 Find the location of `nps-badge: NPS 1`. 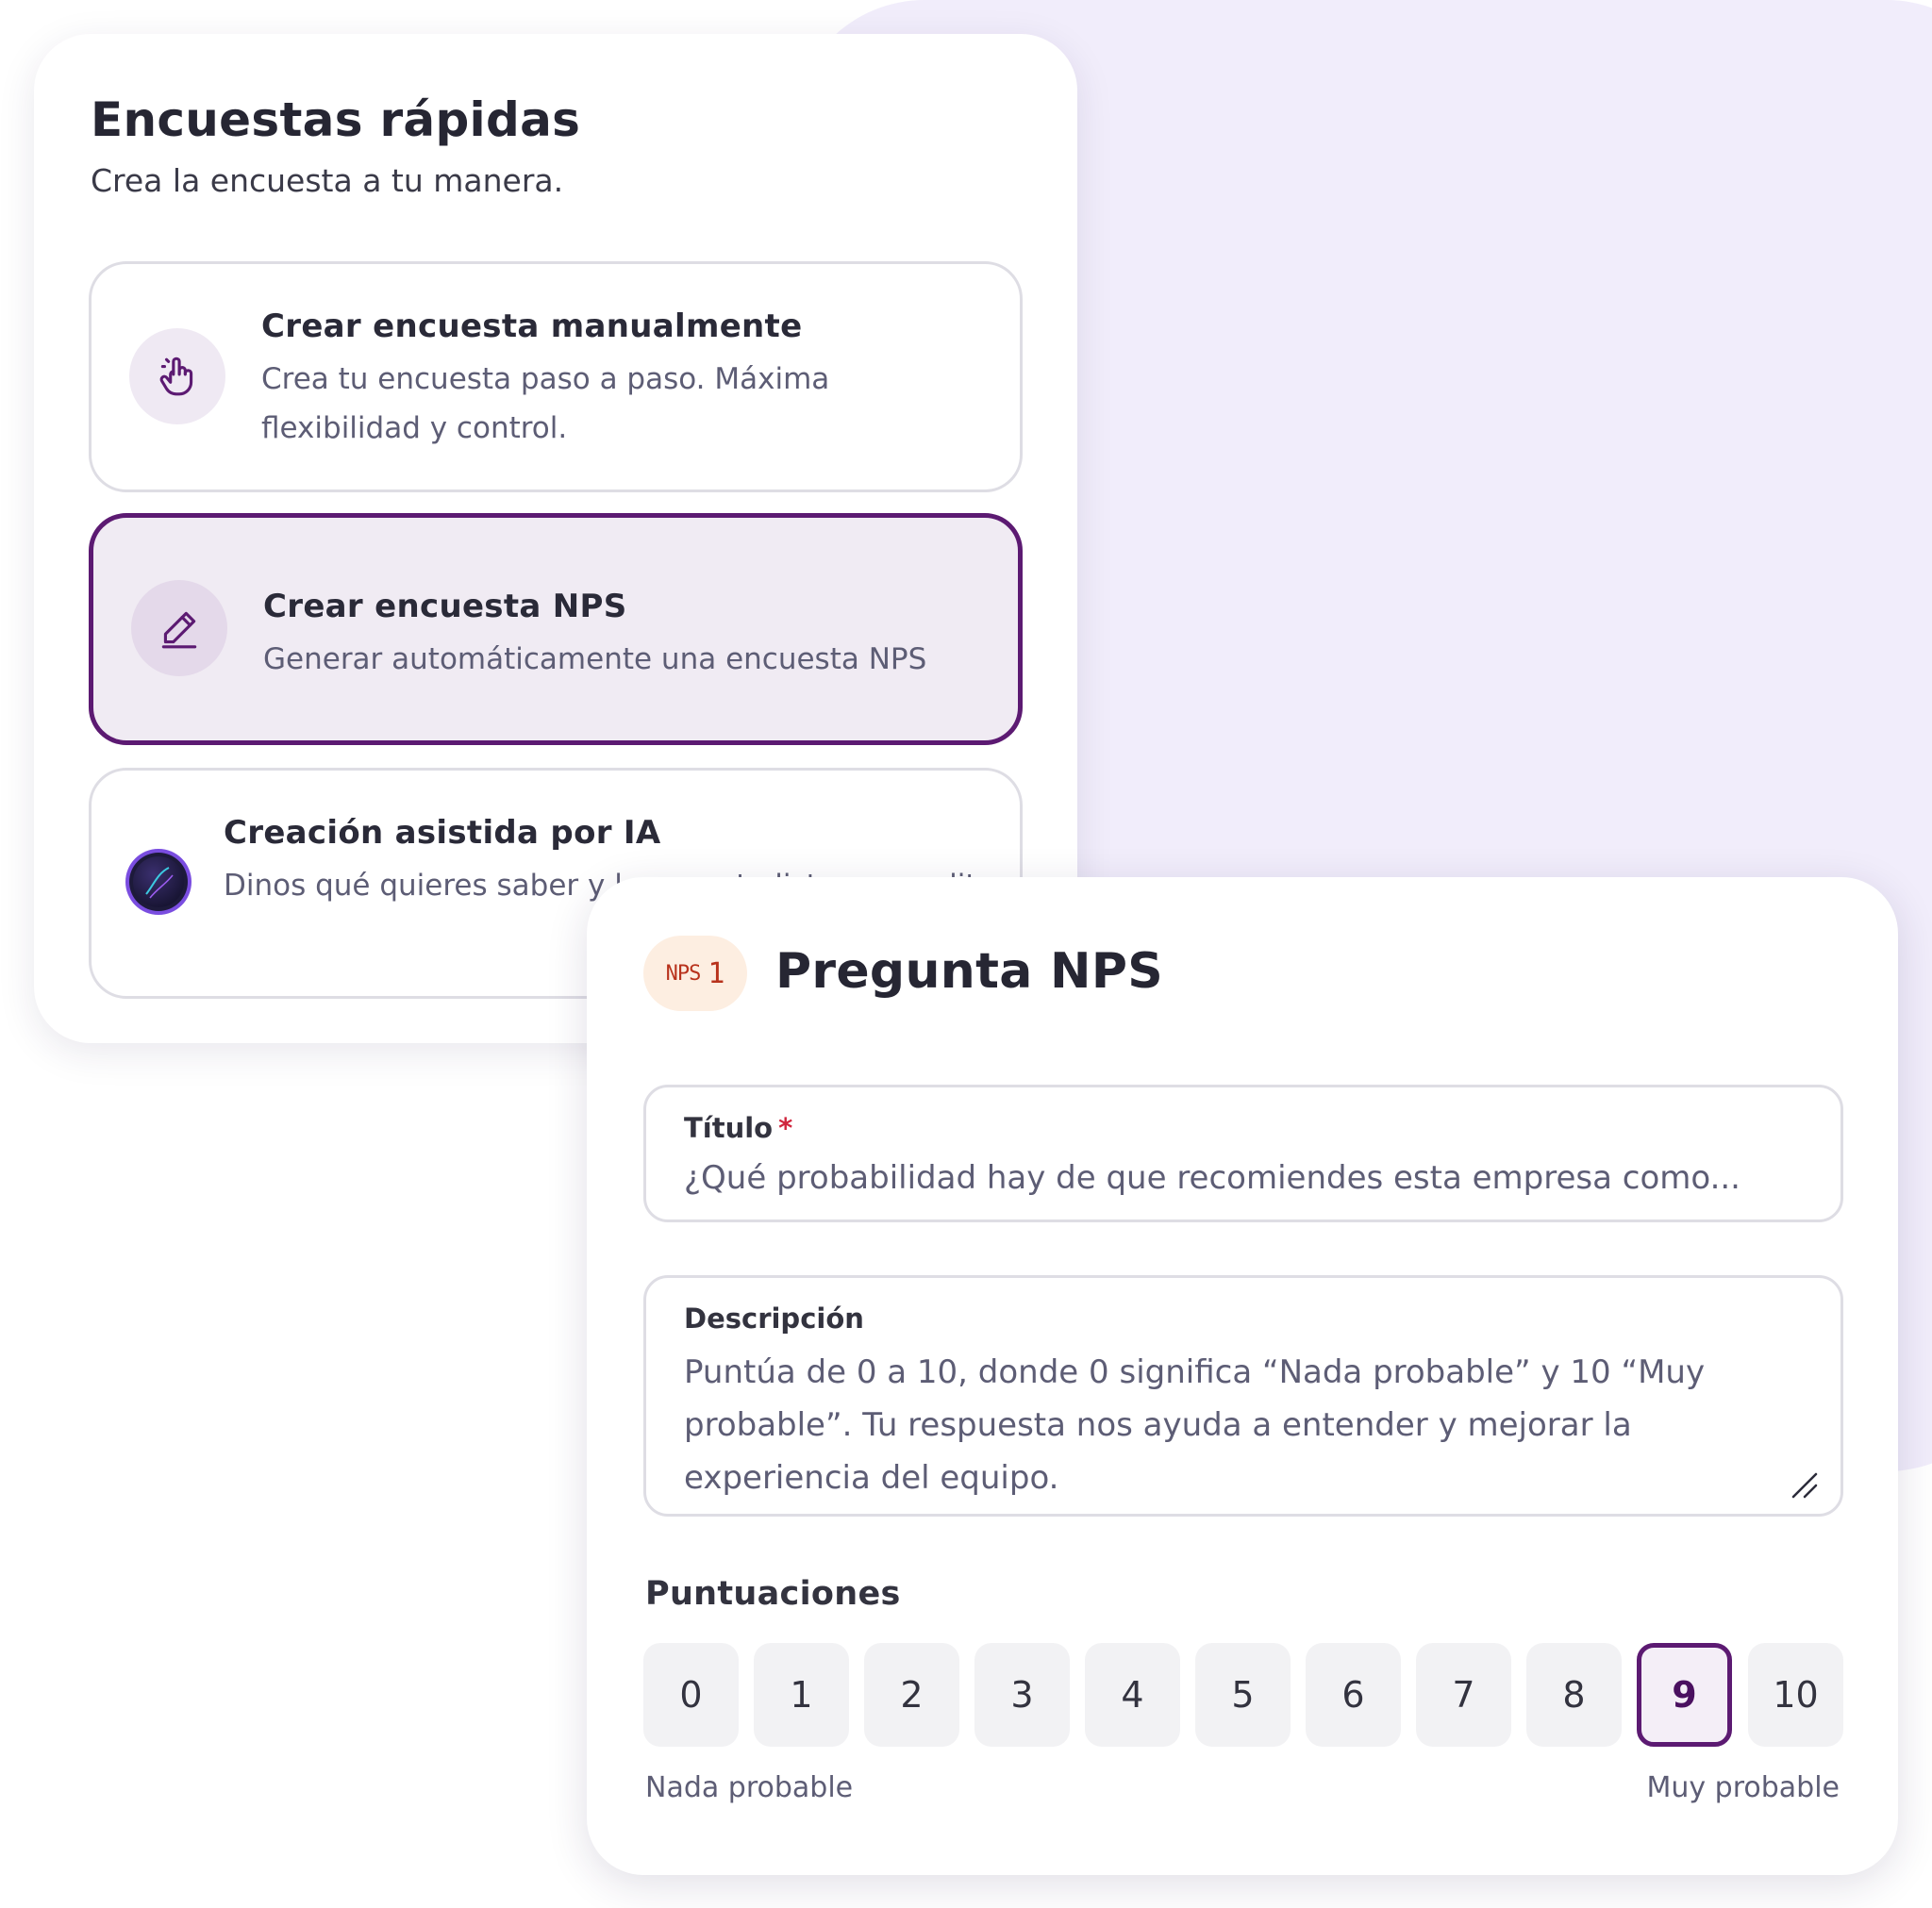

nps-badge: NPS 1 is located at coordinates (695, 974).